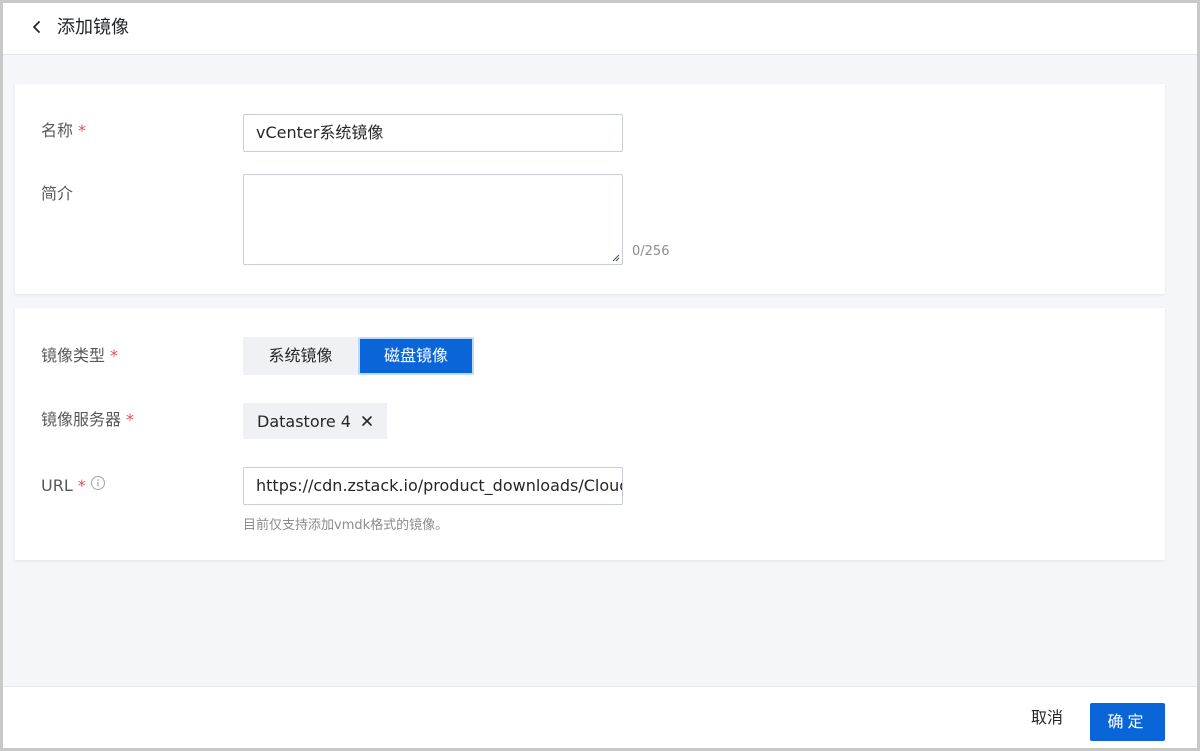  What do you see at coordinates (416, 356) in the screenshot?
I see `image-type-option-disk: 磁盘镜像` at bounding box center [416, 356].